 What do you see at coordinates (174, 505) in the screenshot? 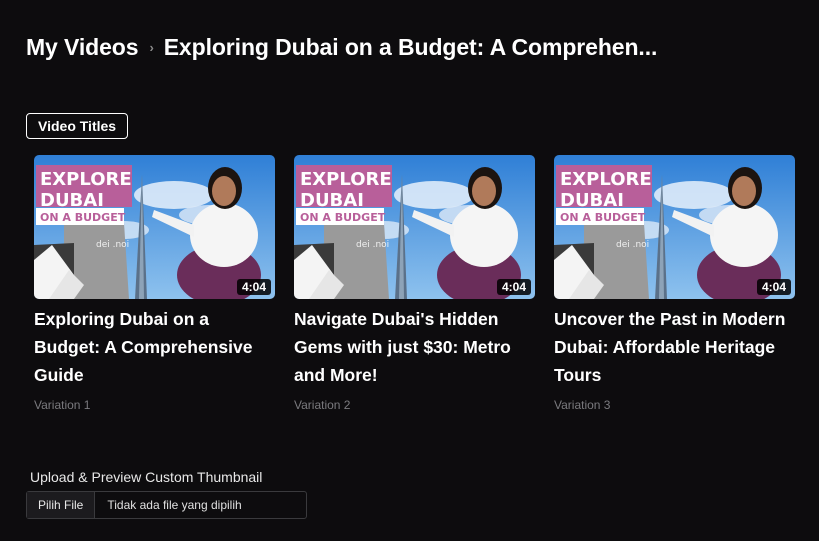
I see `file-status-text: Tidak ada file yang dipilih` at bounding box center [174, 505].